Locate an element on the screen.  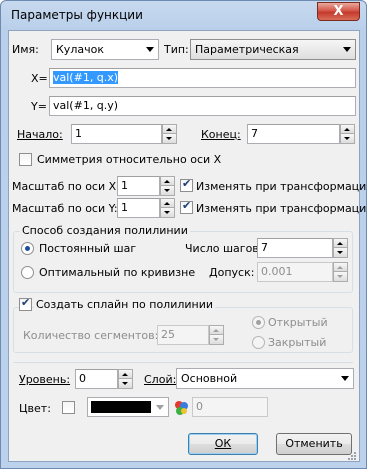
tolerance-value: 0.001 is located at coordinates (277, 271).